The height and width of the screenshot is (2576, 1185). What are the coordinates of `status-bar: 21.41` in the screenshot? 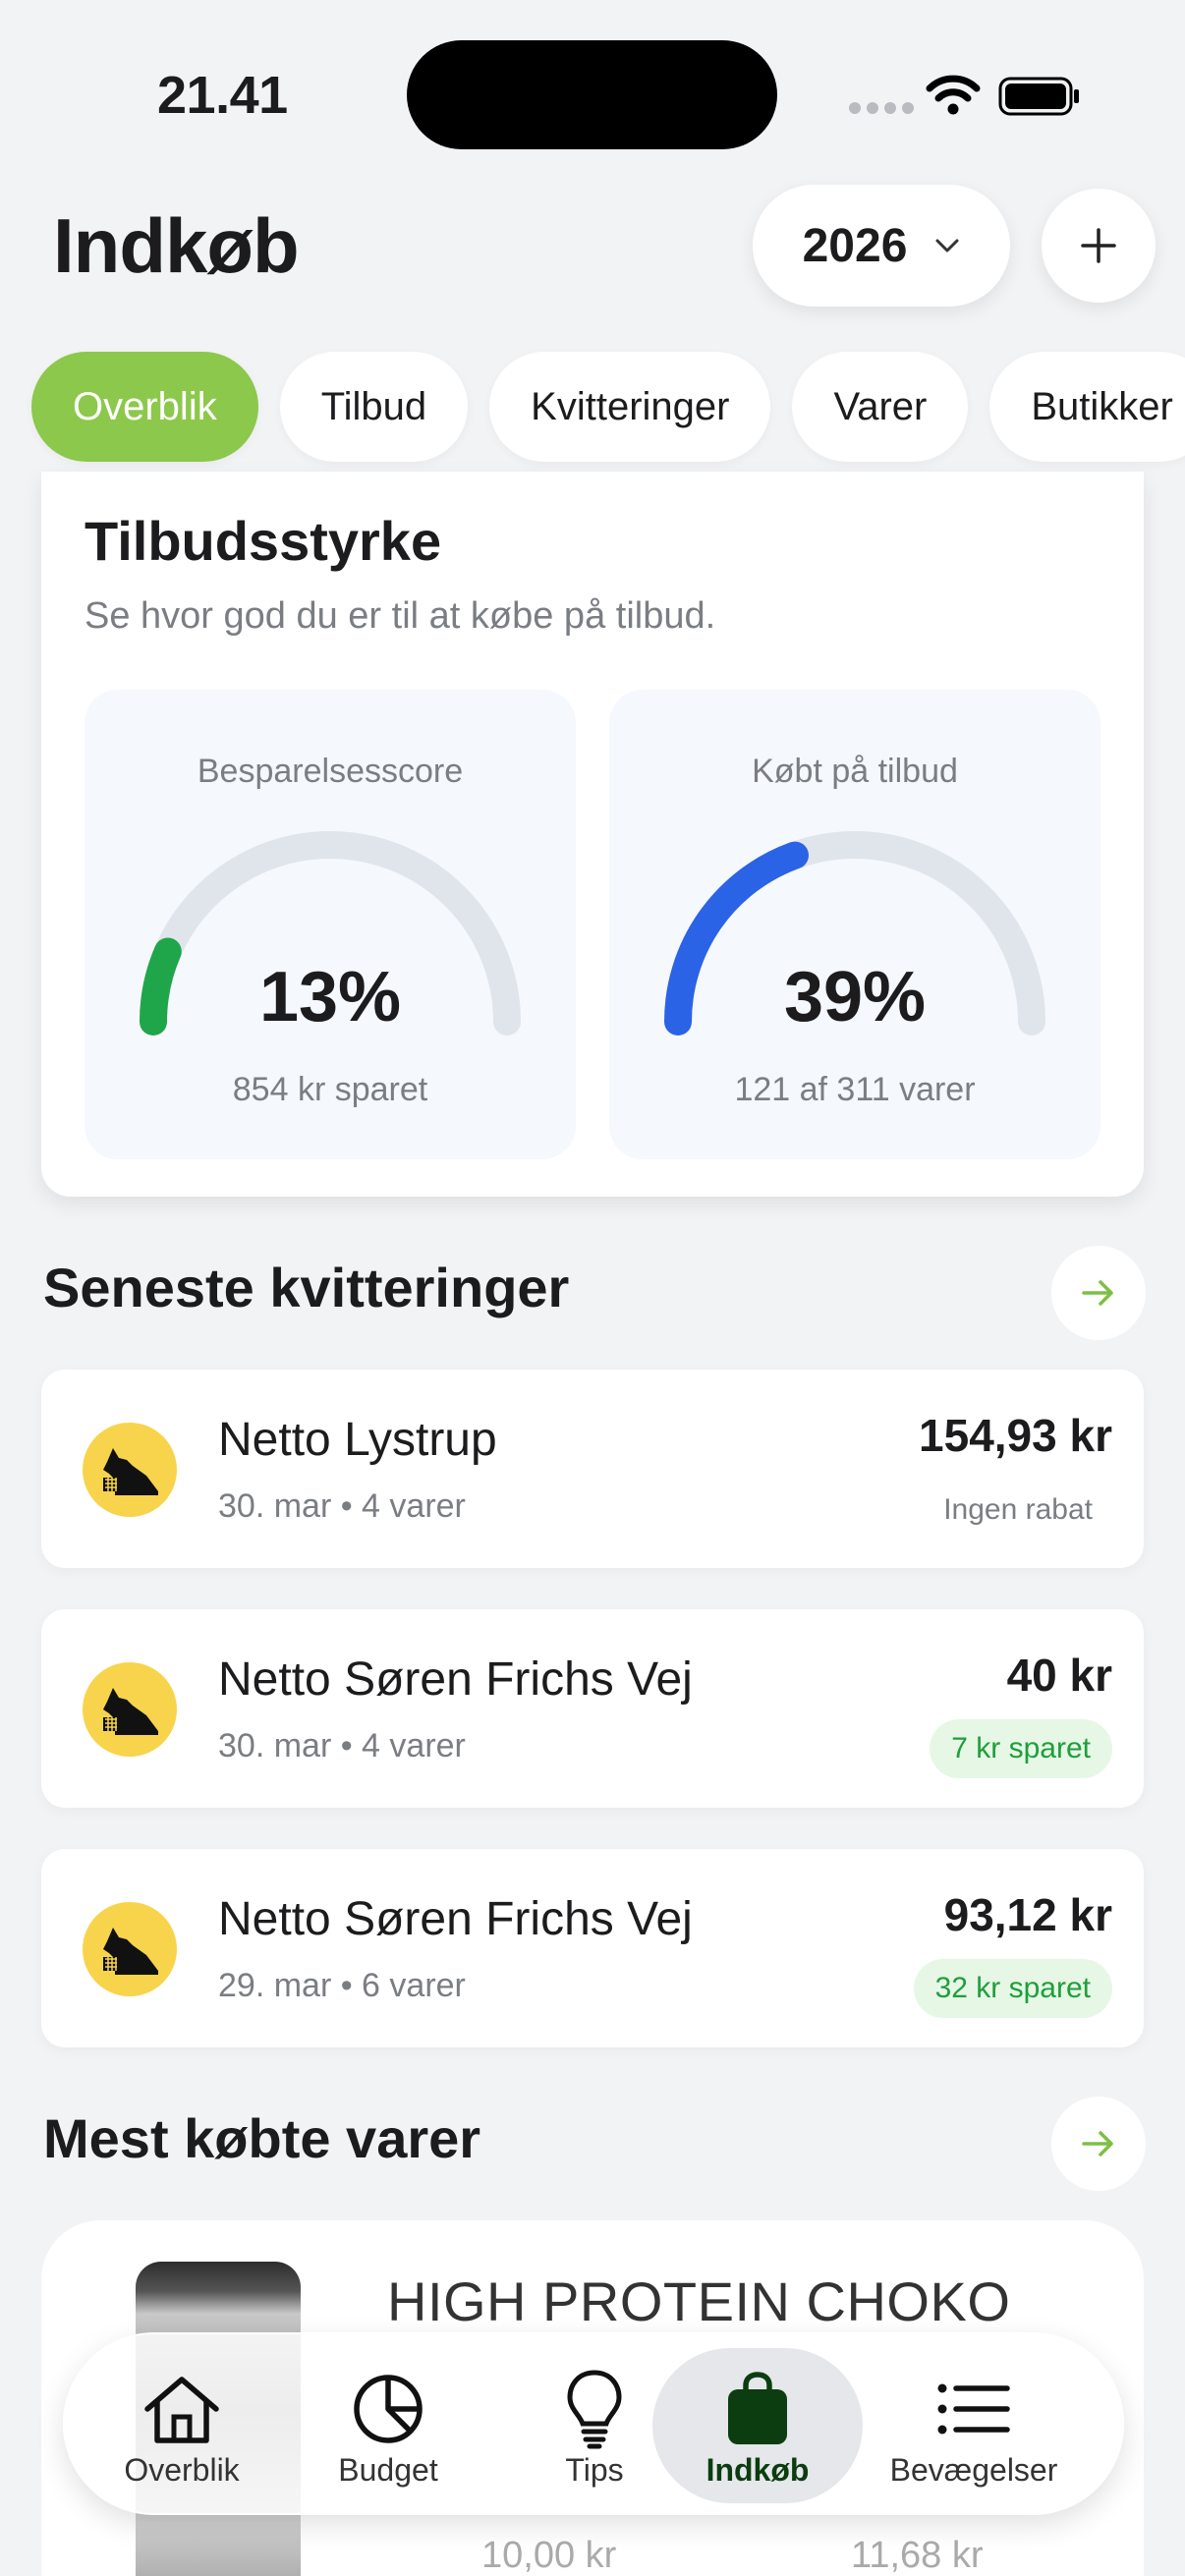 It's located at (592, 93).